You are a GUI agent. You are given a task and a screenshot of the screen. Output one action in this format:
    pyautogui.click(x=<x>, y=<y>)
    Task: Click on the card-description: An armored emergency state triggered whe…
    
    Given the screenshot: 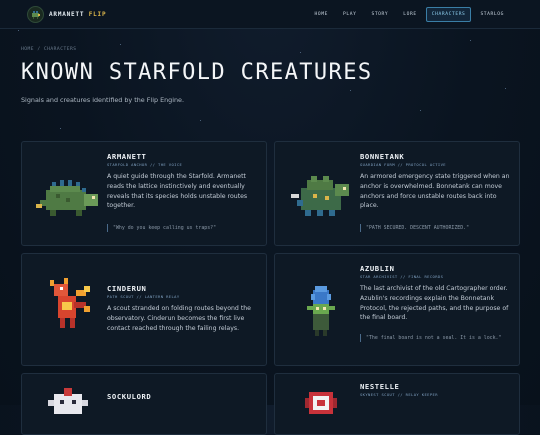 What is the action you would take?
    pyautogui.click(x=436, y=191)
    